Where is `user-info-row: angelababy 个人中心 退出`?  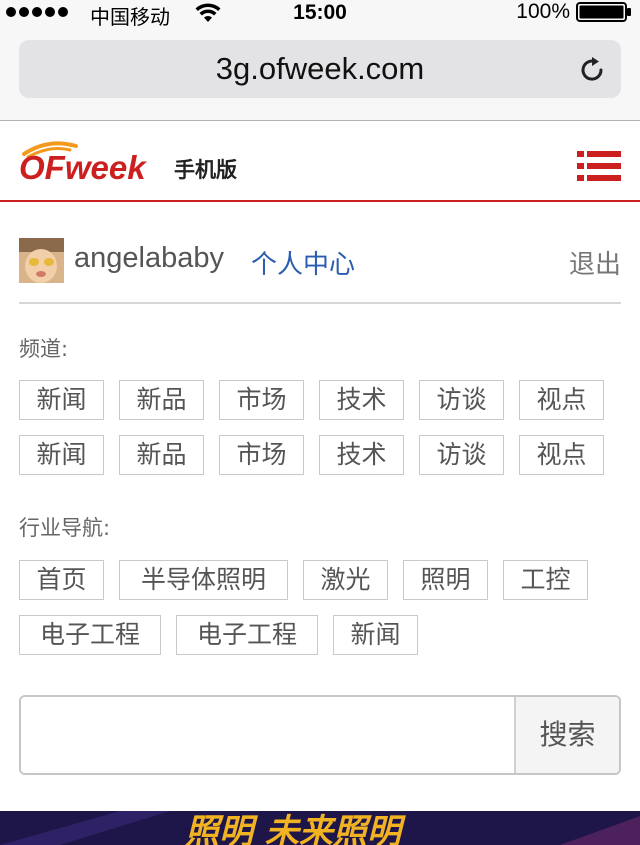 user-info-row: angelababy 个人中心 退出 is located at coordinates (320, 270).